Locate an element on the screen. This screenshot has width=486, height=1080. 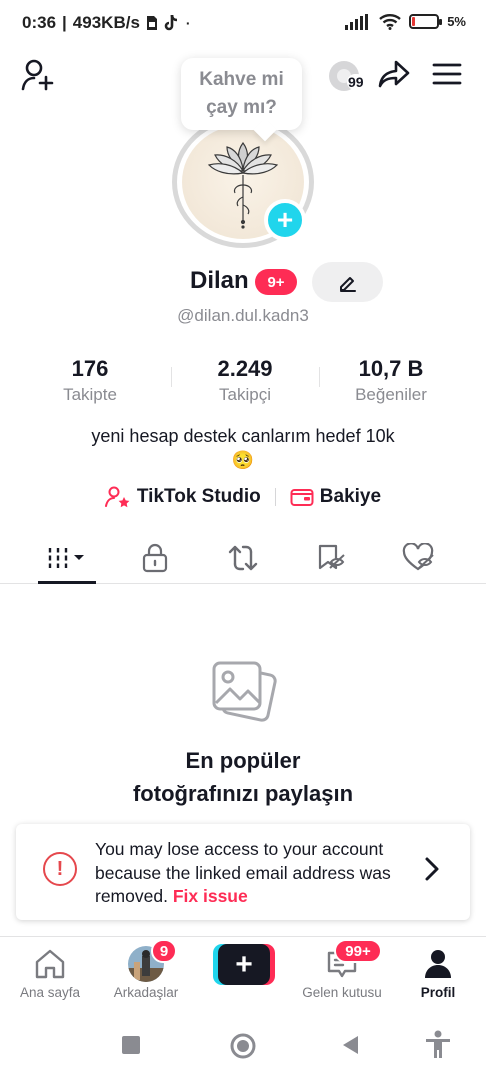
tab-saved is located at coordinates (332, 558).